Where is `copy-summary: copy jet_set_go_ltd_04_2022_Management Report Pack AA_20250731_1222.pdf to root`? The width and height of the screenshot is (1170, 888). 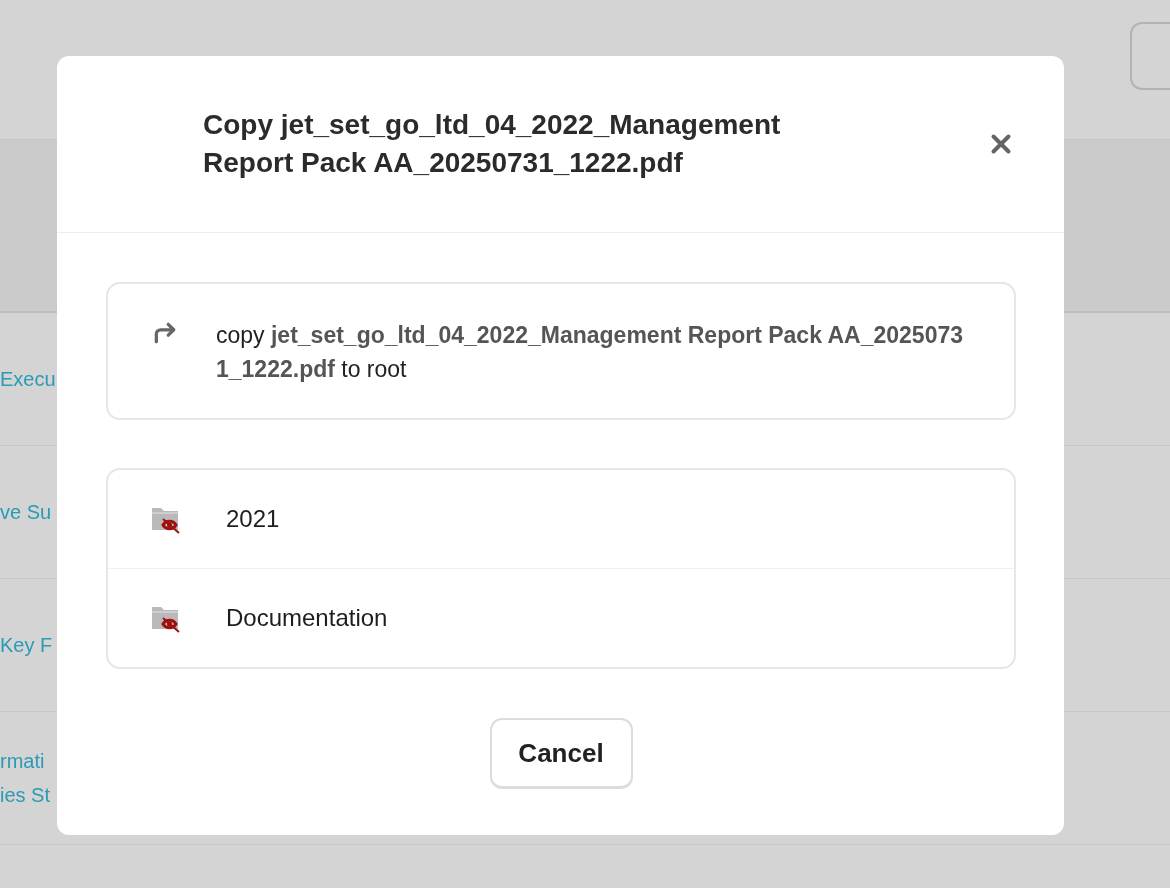
copy-summary: copy jet_set_go_ltd_04_2022_Management Report Pack AA_20250731_1222.pdf to root is located at coordinates (590, 352).